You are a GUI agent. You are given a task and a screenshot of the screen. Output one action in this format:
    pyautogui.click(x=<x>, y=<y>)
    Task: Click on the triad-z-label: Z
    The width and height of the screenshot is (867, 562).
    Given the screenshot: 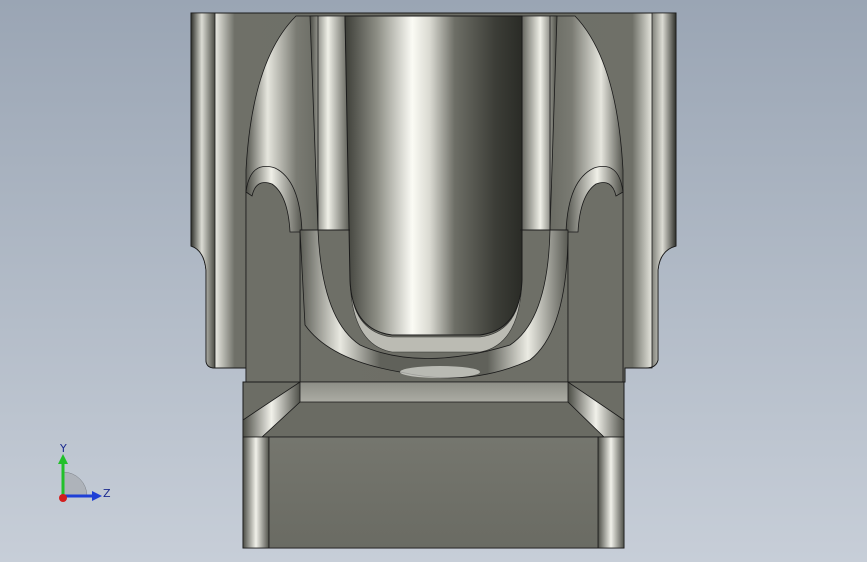 What is the action you would take?
    pyautogui.click(x=107, y=493)
    